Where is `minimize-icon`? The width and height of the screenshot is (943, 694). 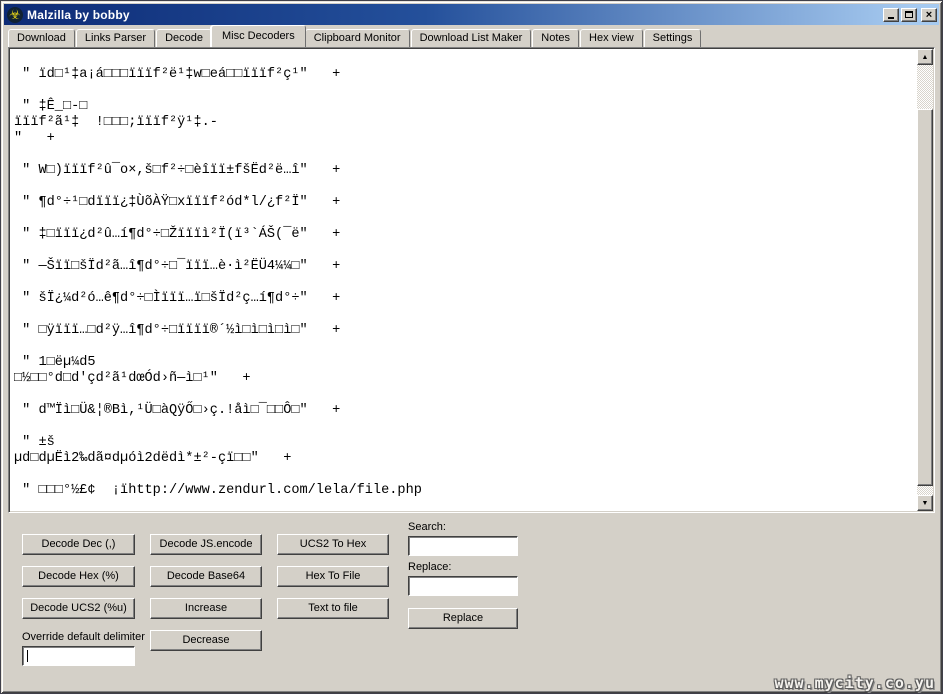 minimize-icon is located at coordinates (891, 18).